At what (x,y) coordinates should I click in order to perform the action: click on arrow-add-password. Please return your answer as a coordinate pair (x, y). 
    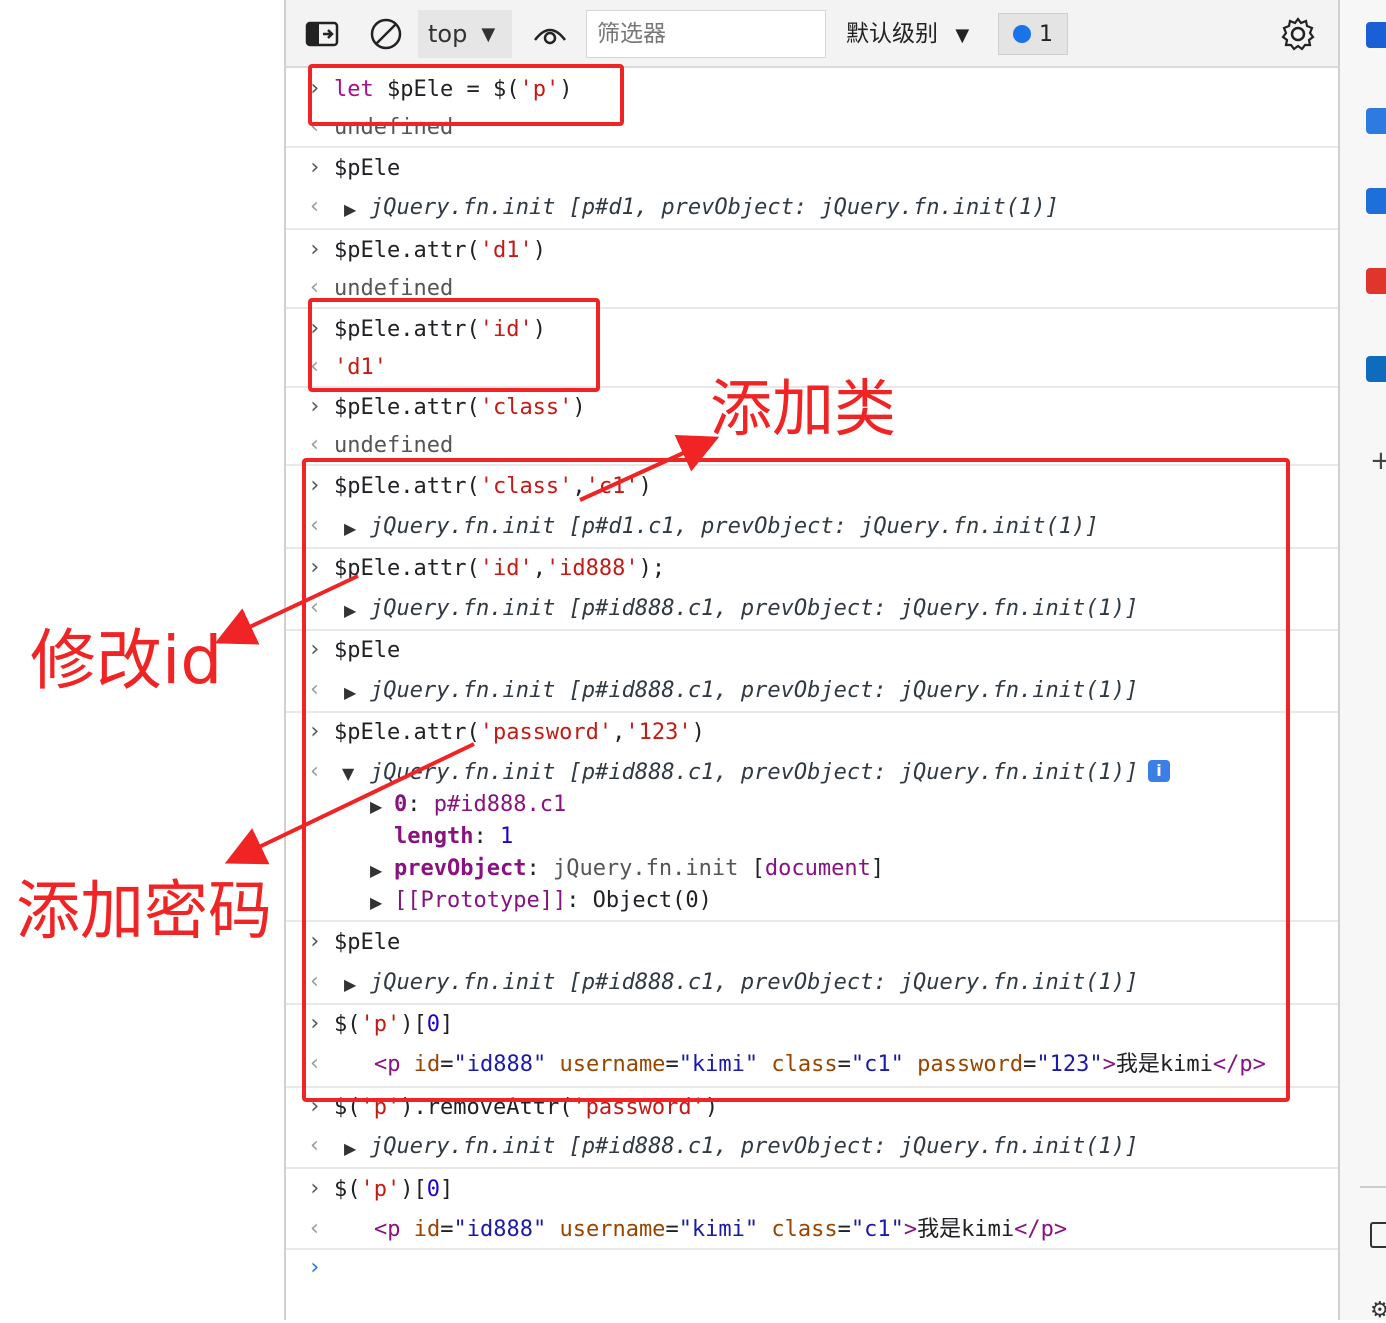
    Looking at the image, I should click on (349, 803).